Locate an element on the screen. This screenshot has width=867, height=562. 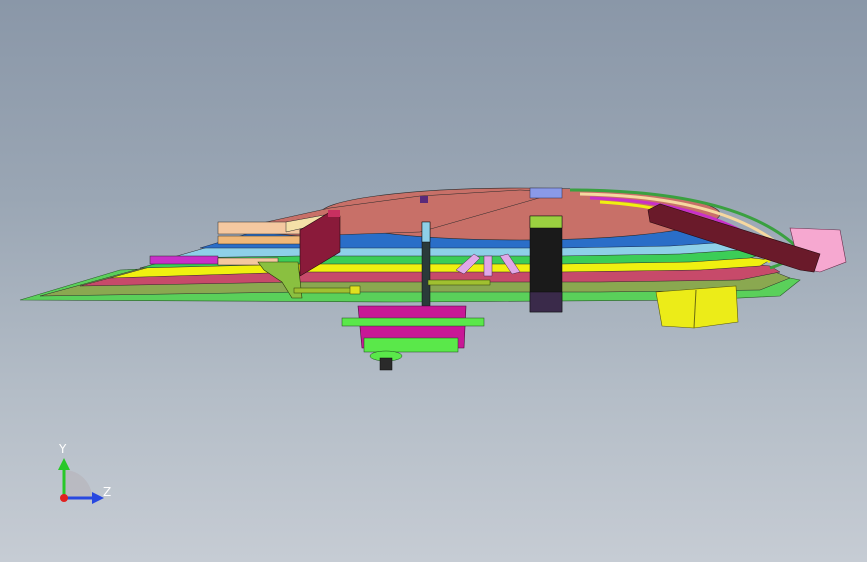
center-post-cap is located at coordinates (426, 232).